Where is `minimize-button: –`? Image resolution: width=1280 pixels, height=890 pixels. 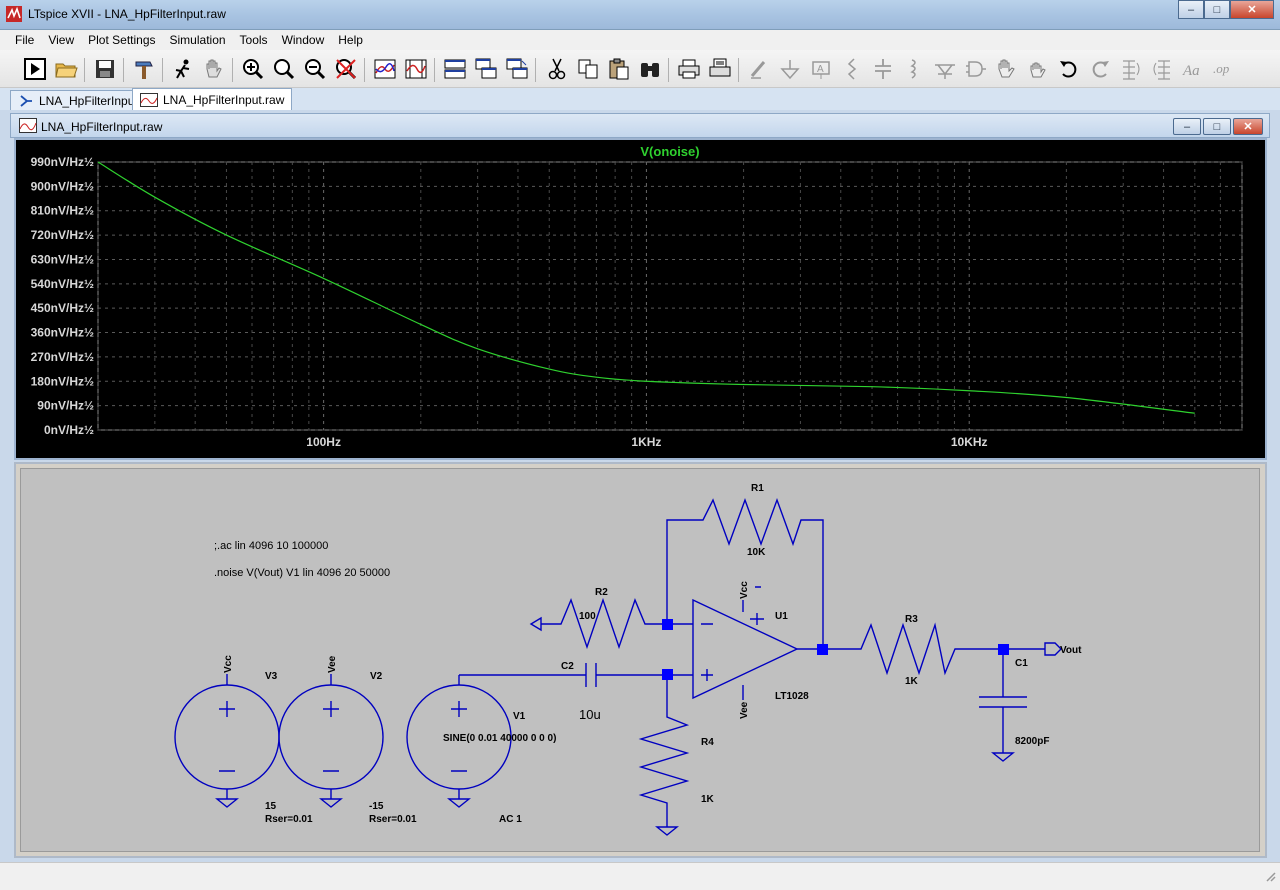
minimize-button: – is located at coordinates (1191, 9).